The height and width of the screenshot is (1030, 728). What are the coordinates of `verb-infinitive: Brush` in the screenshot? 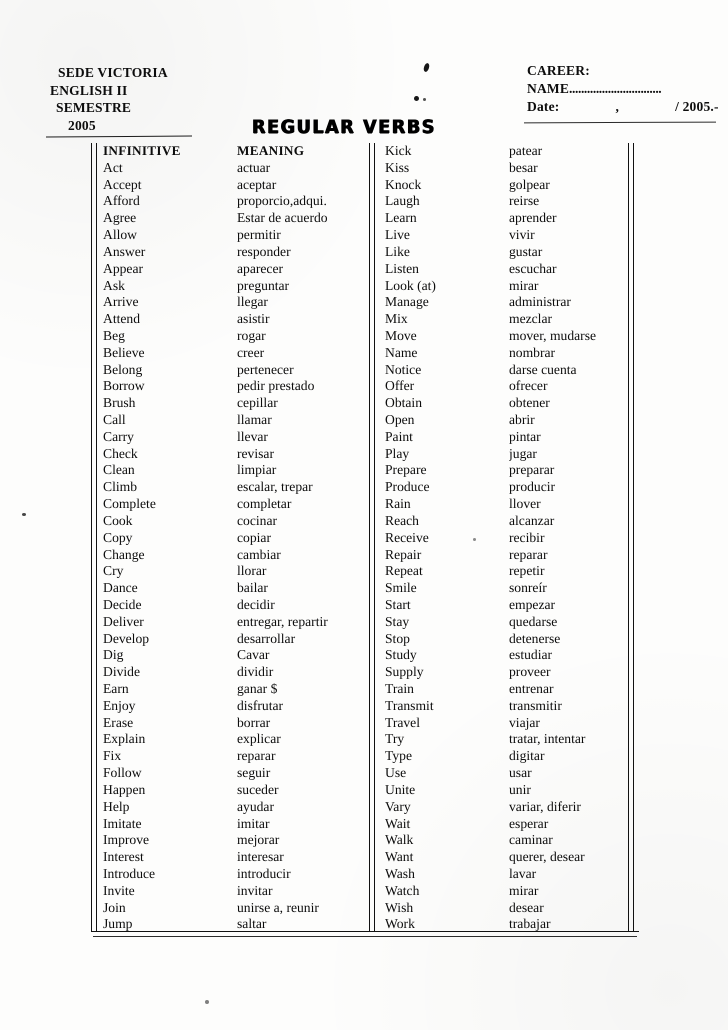 It's located at (119, 403).